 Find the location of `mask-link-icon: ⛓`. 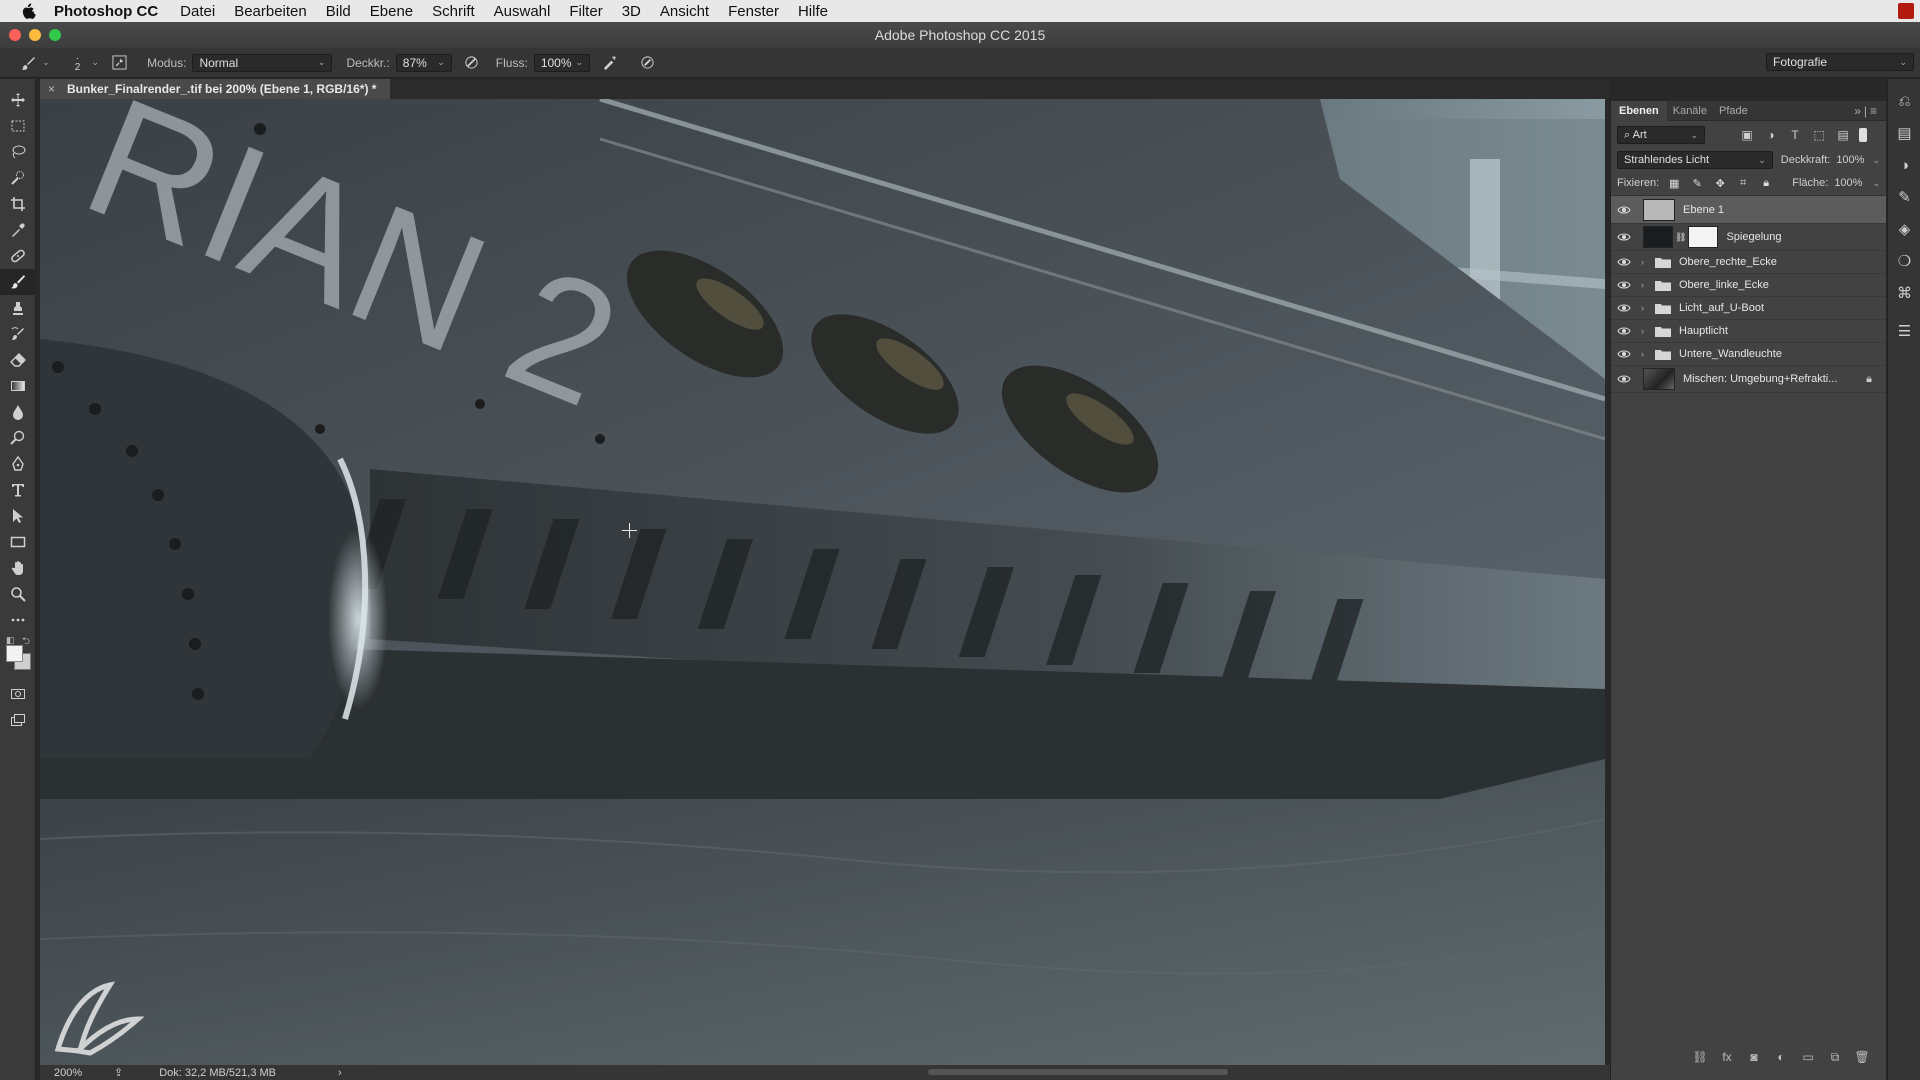

mask-link-icon: ⛓ is located at coordinates (1680, 237).